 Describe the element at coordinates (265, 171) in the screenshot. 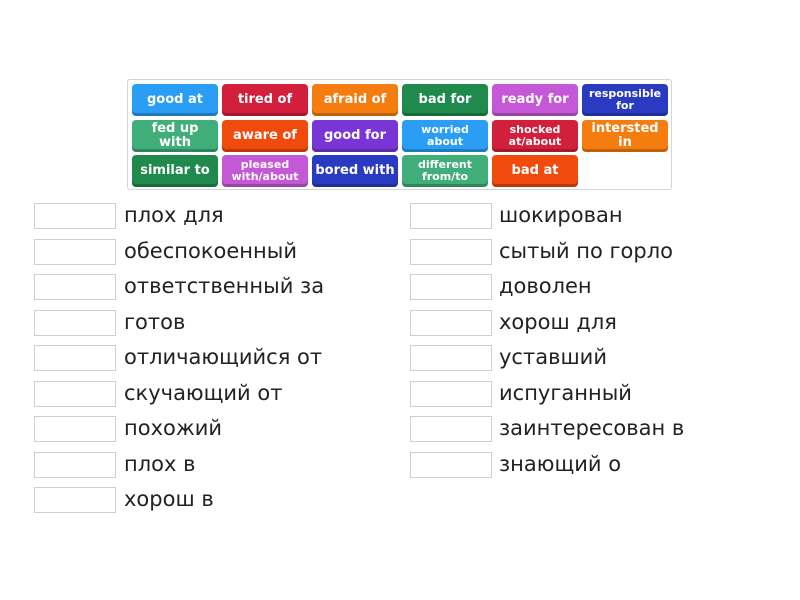

I see `word-tile: pleased with/about` at that location.